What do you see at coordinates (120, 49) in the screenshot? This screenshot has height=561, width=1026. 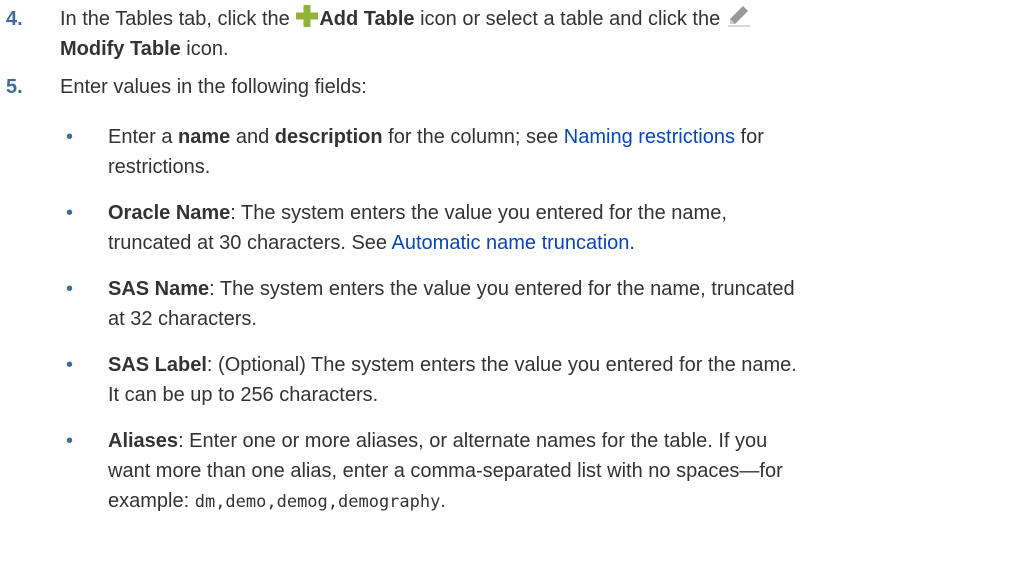 I see `modify-table-label: Modify Table` at bounding box center [120, 49].